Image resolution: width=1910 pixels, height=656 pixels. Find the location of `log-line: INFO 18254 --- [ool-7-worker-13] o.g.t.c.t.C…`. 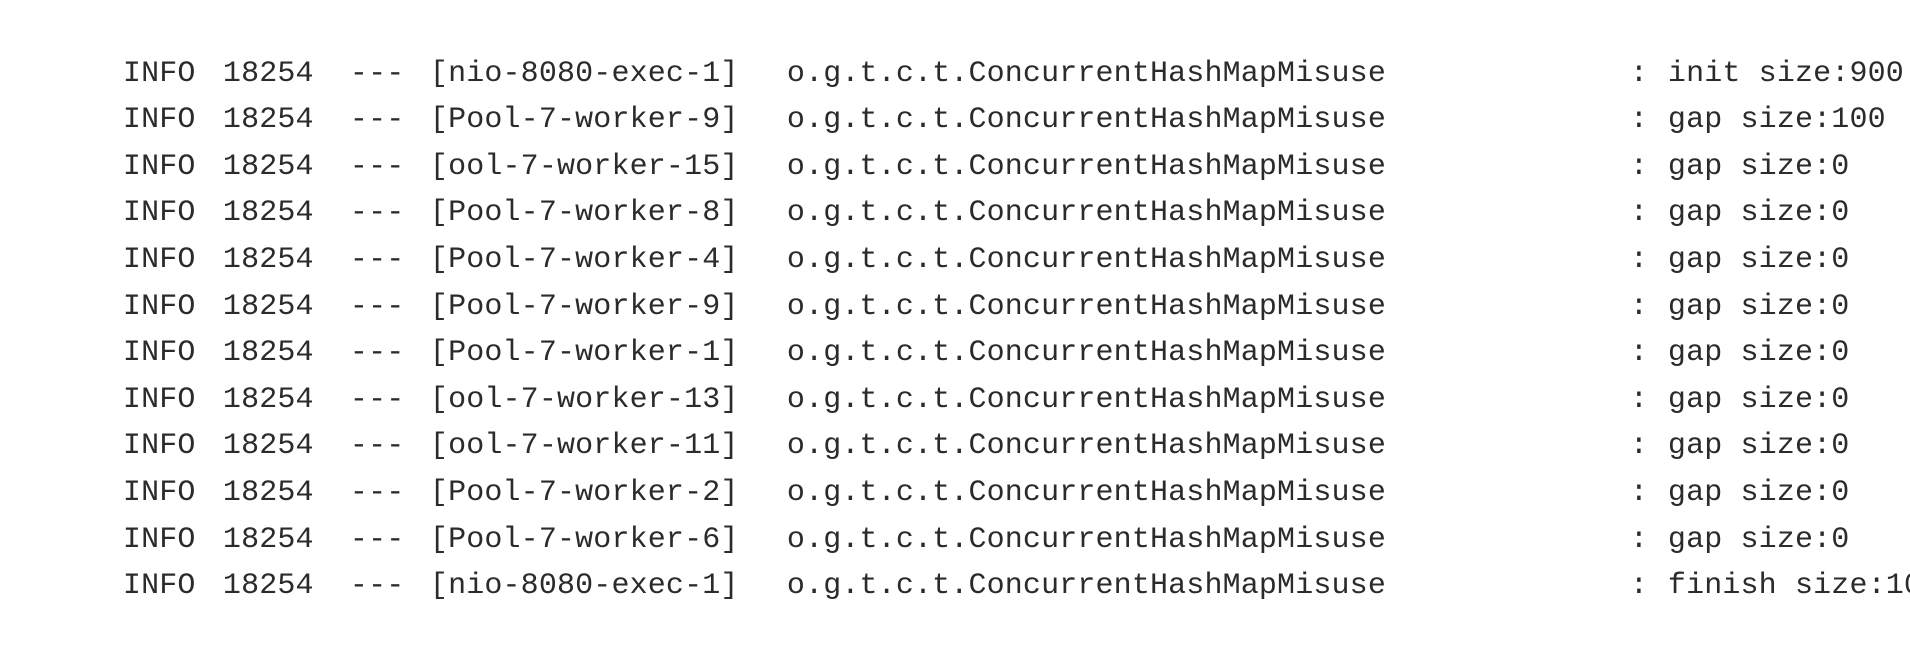

log-line: INFO 18254 --- [ool-7-worker-13] o.g.t.c.t.C… is located at coordinates (962, 373).